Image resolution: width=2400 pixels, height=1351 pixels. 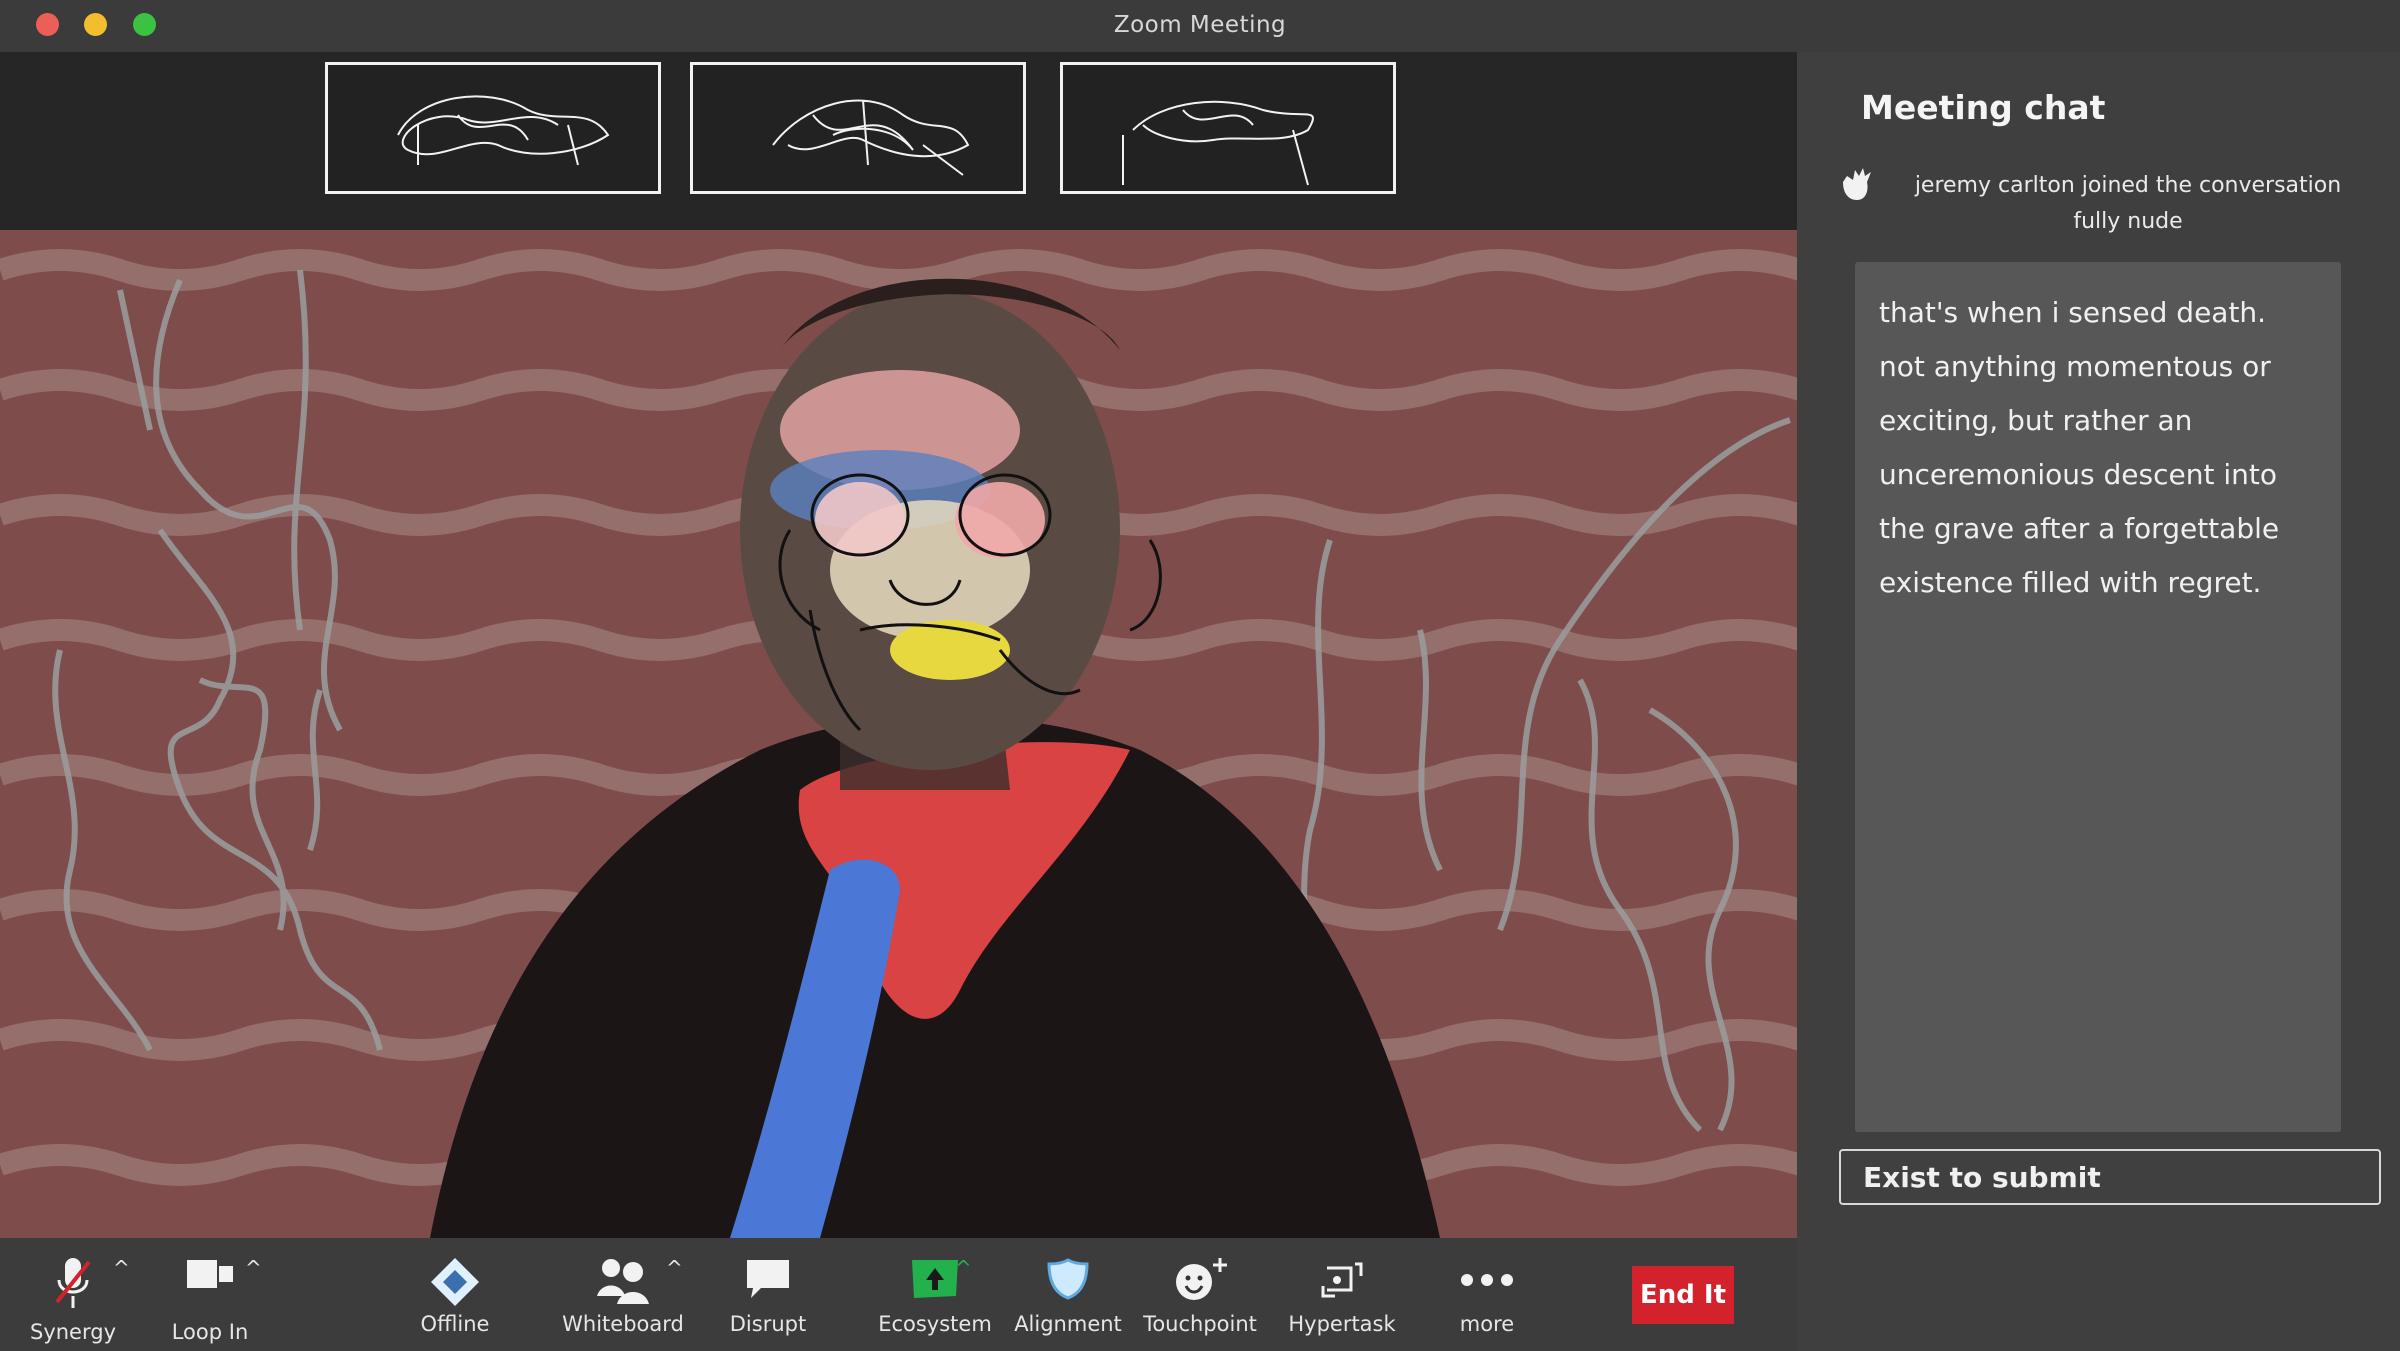 What do you see at coordinates (935, 1324) in the screenshot?
I see `ecosystem-label: Ecosystem` at bounding box center [935, 1324].